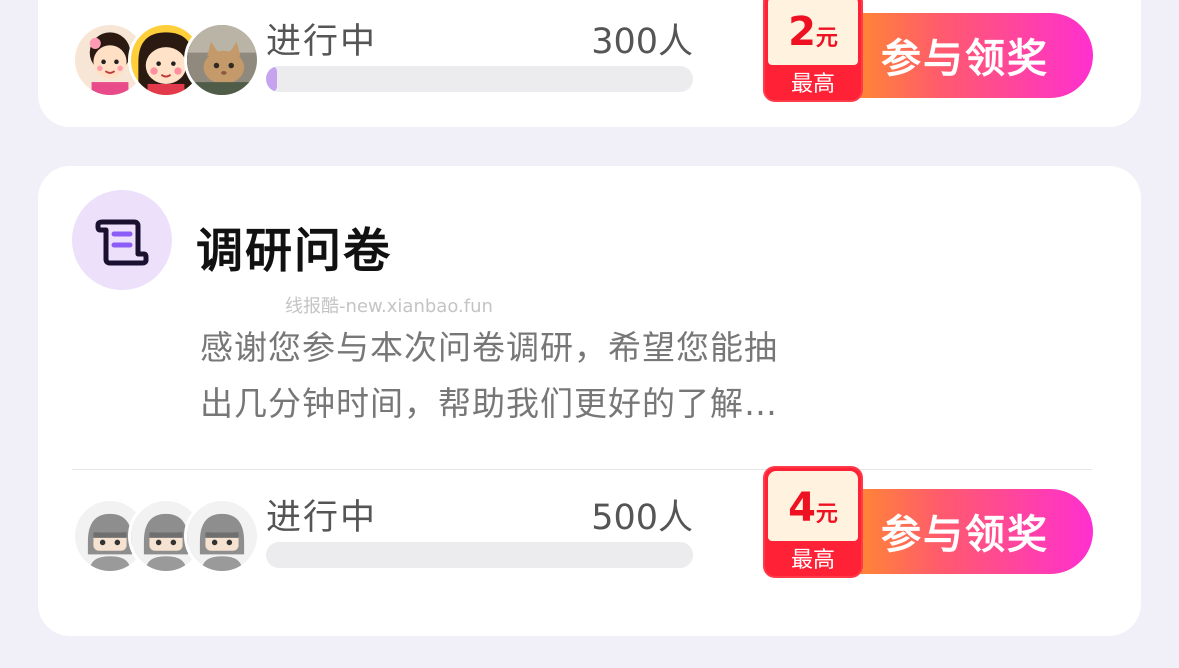 The height and width of the screenshot is (668, 1179). What do you see at coordinates (802, 32) in the screenshot?
I see `reward-amount: 2` at bounding box center [802, 32].